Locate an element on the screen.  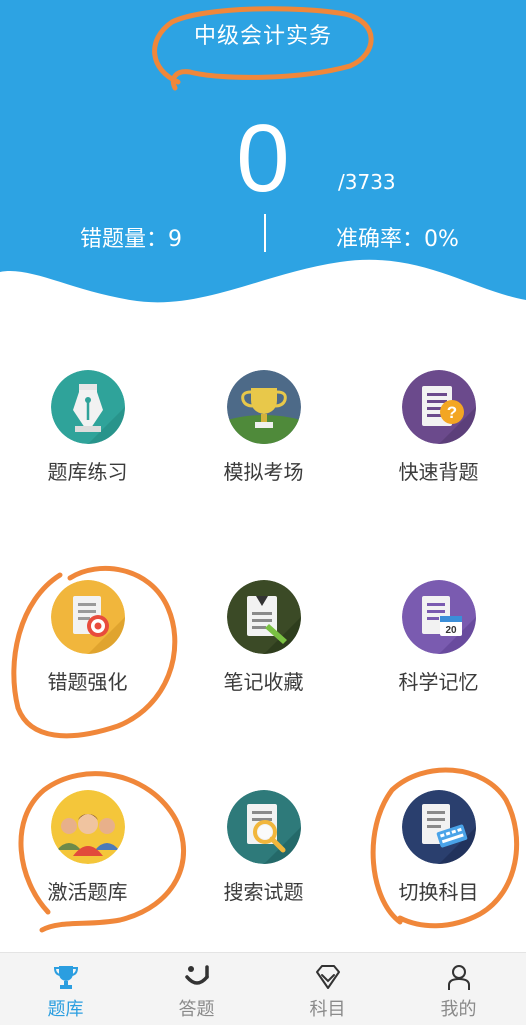
menu-item-label: 模拟考场 is located at coordinates (263, 472).